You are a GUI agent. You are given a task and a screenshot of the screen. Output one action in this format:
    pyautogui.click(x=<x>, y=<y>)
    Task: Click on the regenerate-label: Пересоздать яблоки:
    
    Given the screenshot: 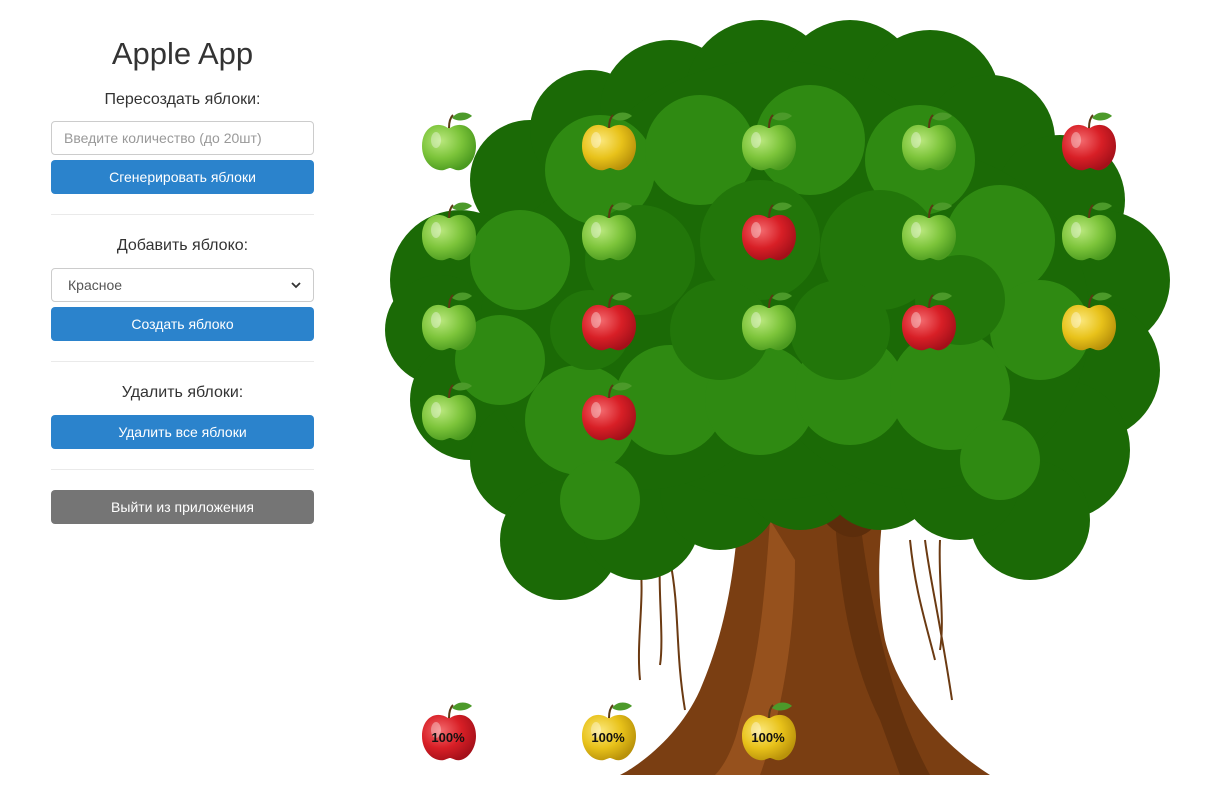 What is the action you would take?
    pyautogui.click(x=182, y=99)
    